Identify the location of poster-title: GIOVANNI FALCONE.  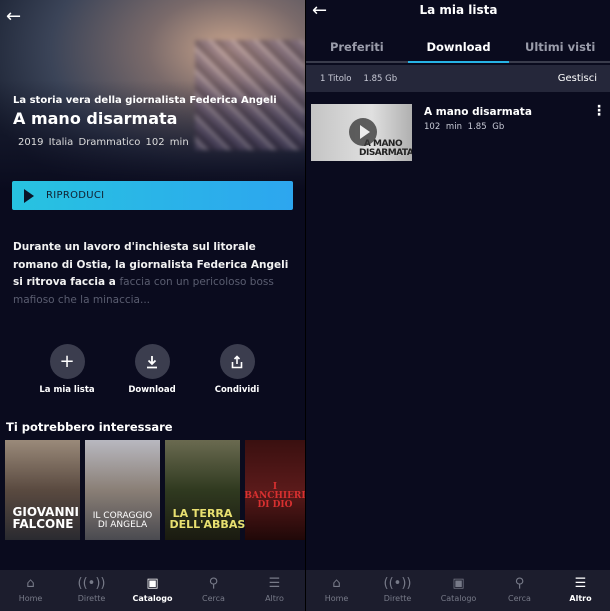
(46, 518).